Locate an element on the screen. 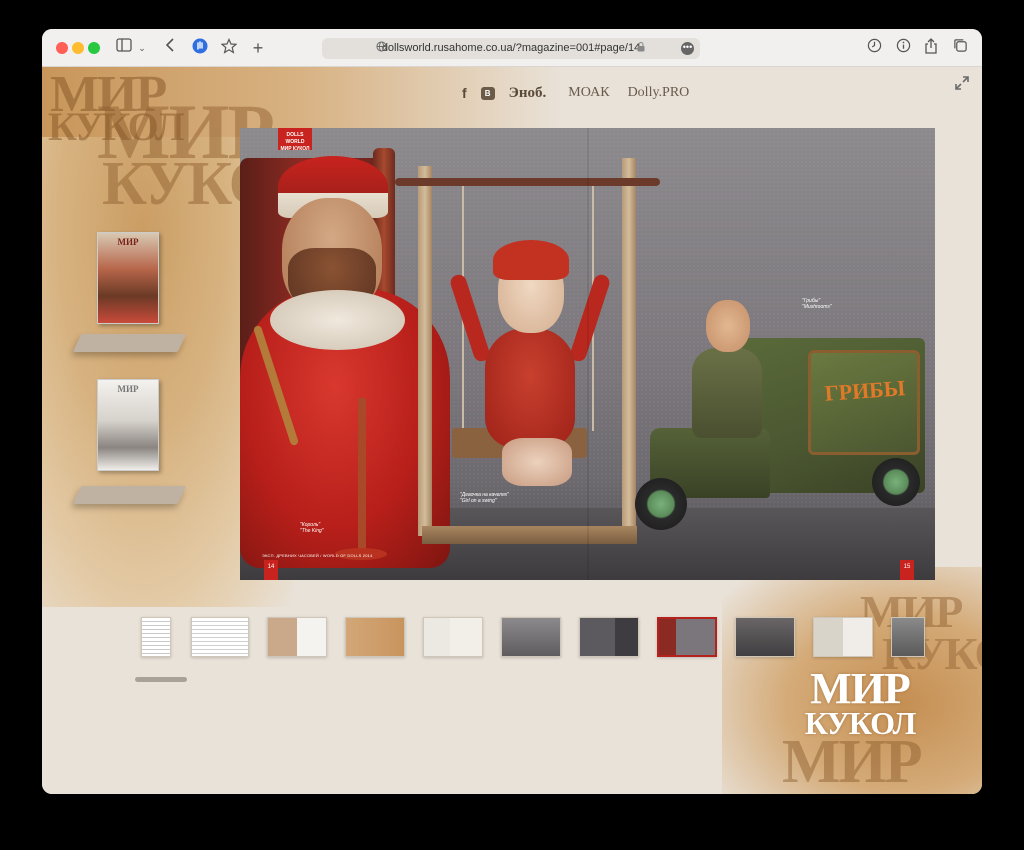 Image resolution: width=1024 pixels, height=850 pixels. girl-doll-body is located at coordinates (530, 388).